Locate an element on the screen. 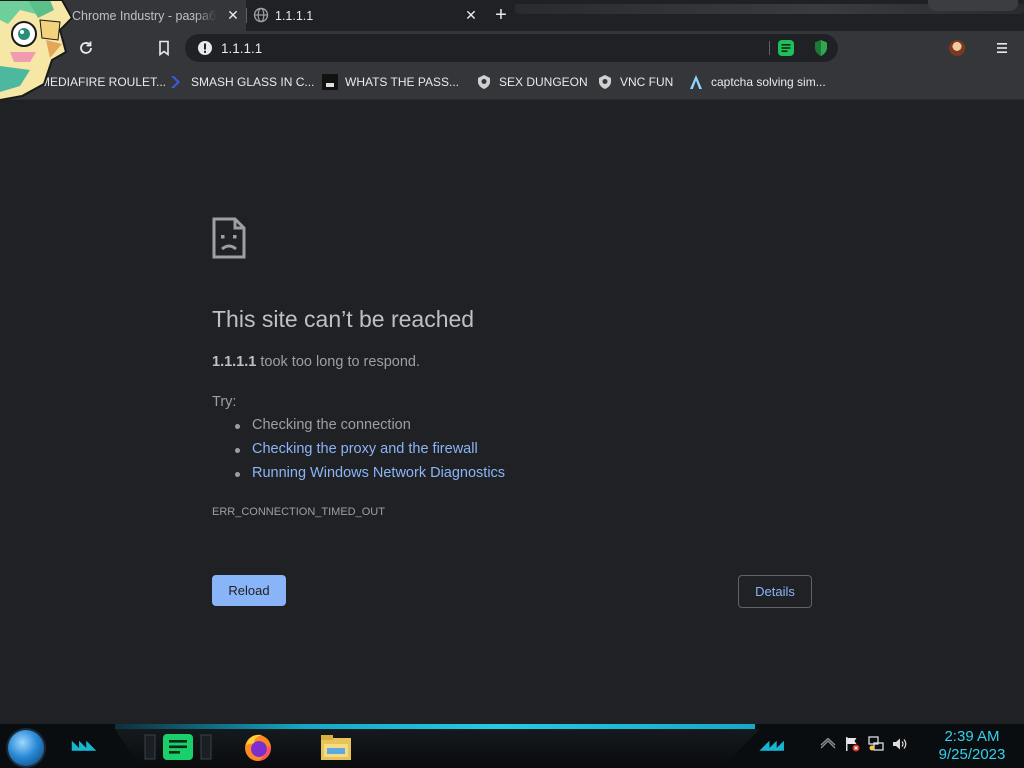  reload-button: Reload is located at coordinates (249, 590).